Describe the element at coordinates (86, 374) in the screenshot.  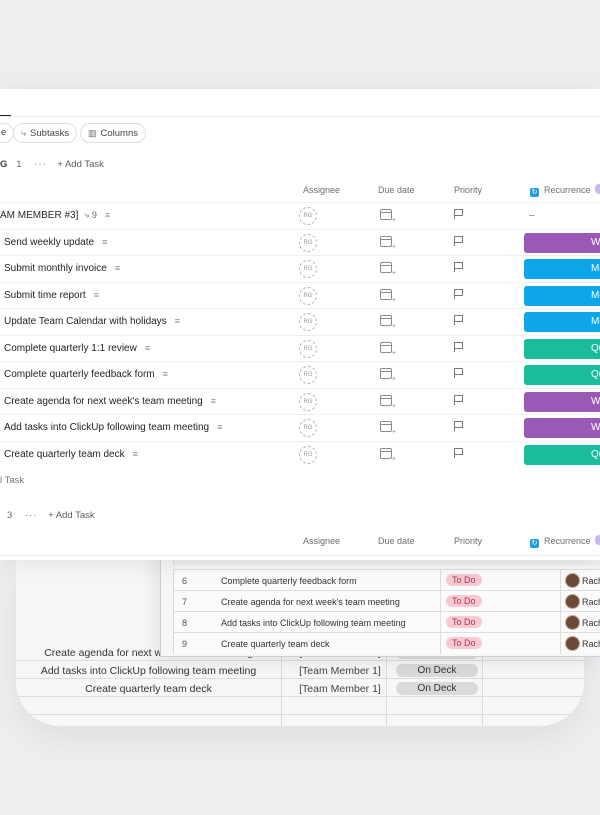
I see `task-name: Complete quarterly feedback form ≡` at that location.